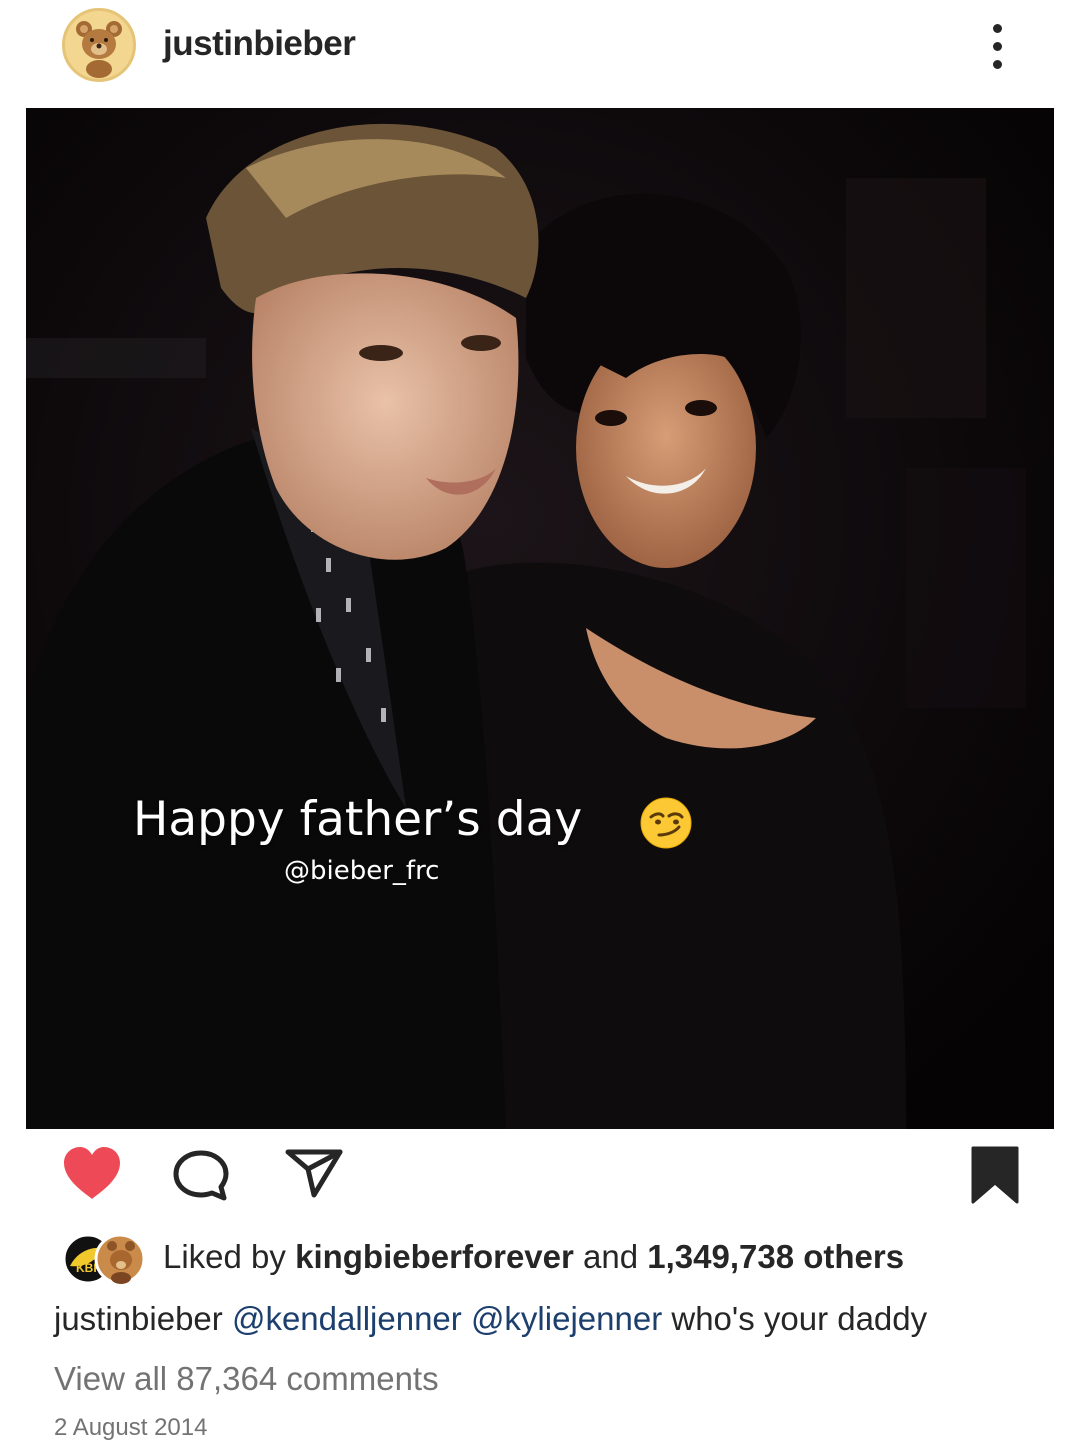  Describe the element at coordinates (358, 819) in the screenshot. I see `photo-overlay-text: Happy father’s day` at that location.